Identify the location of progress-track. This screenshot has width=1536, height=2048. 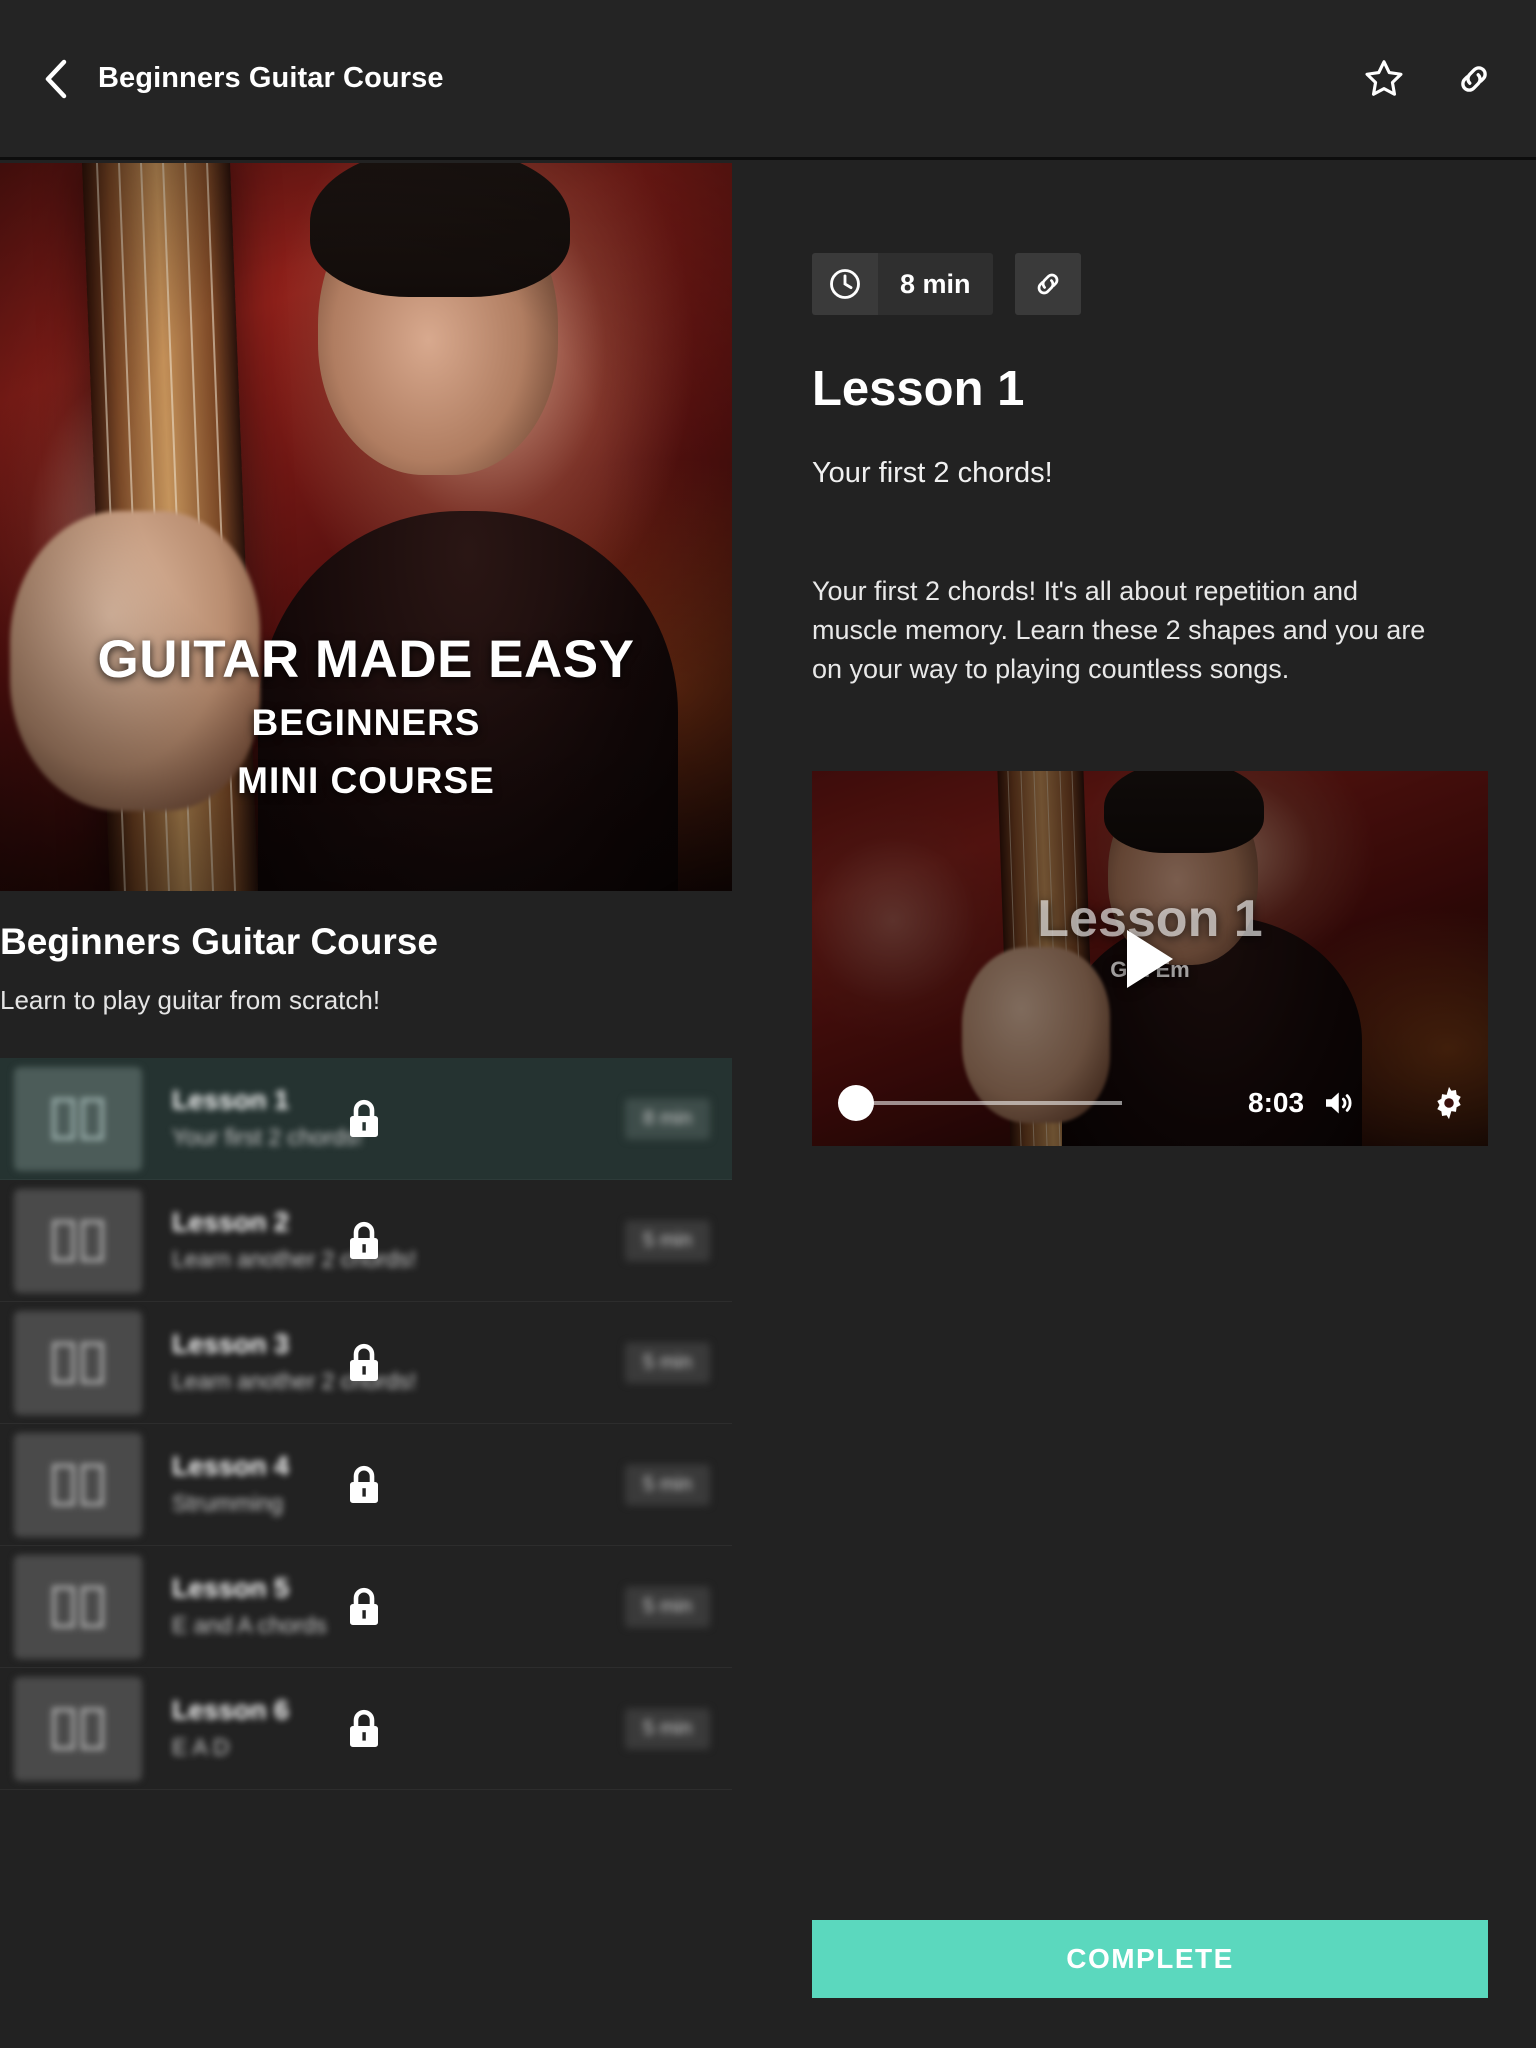
(989, 1103).